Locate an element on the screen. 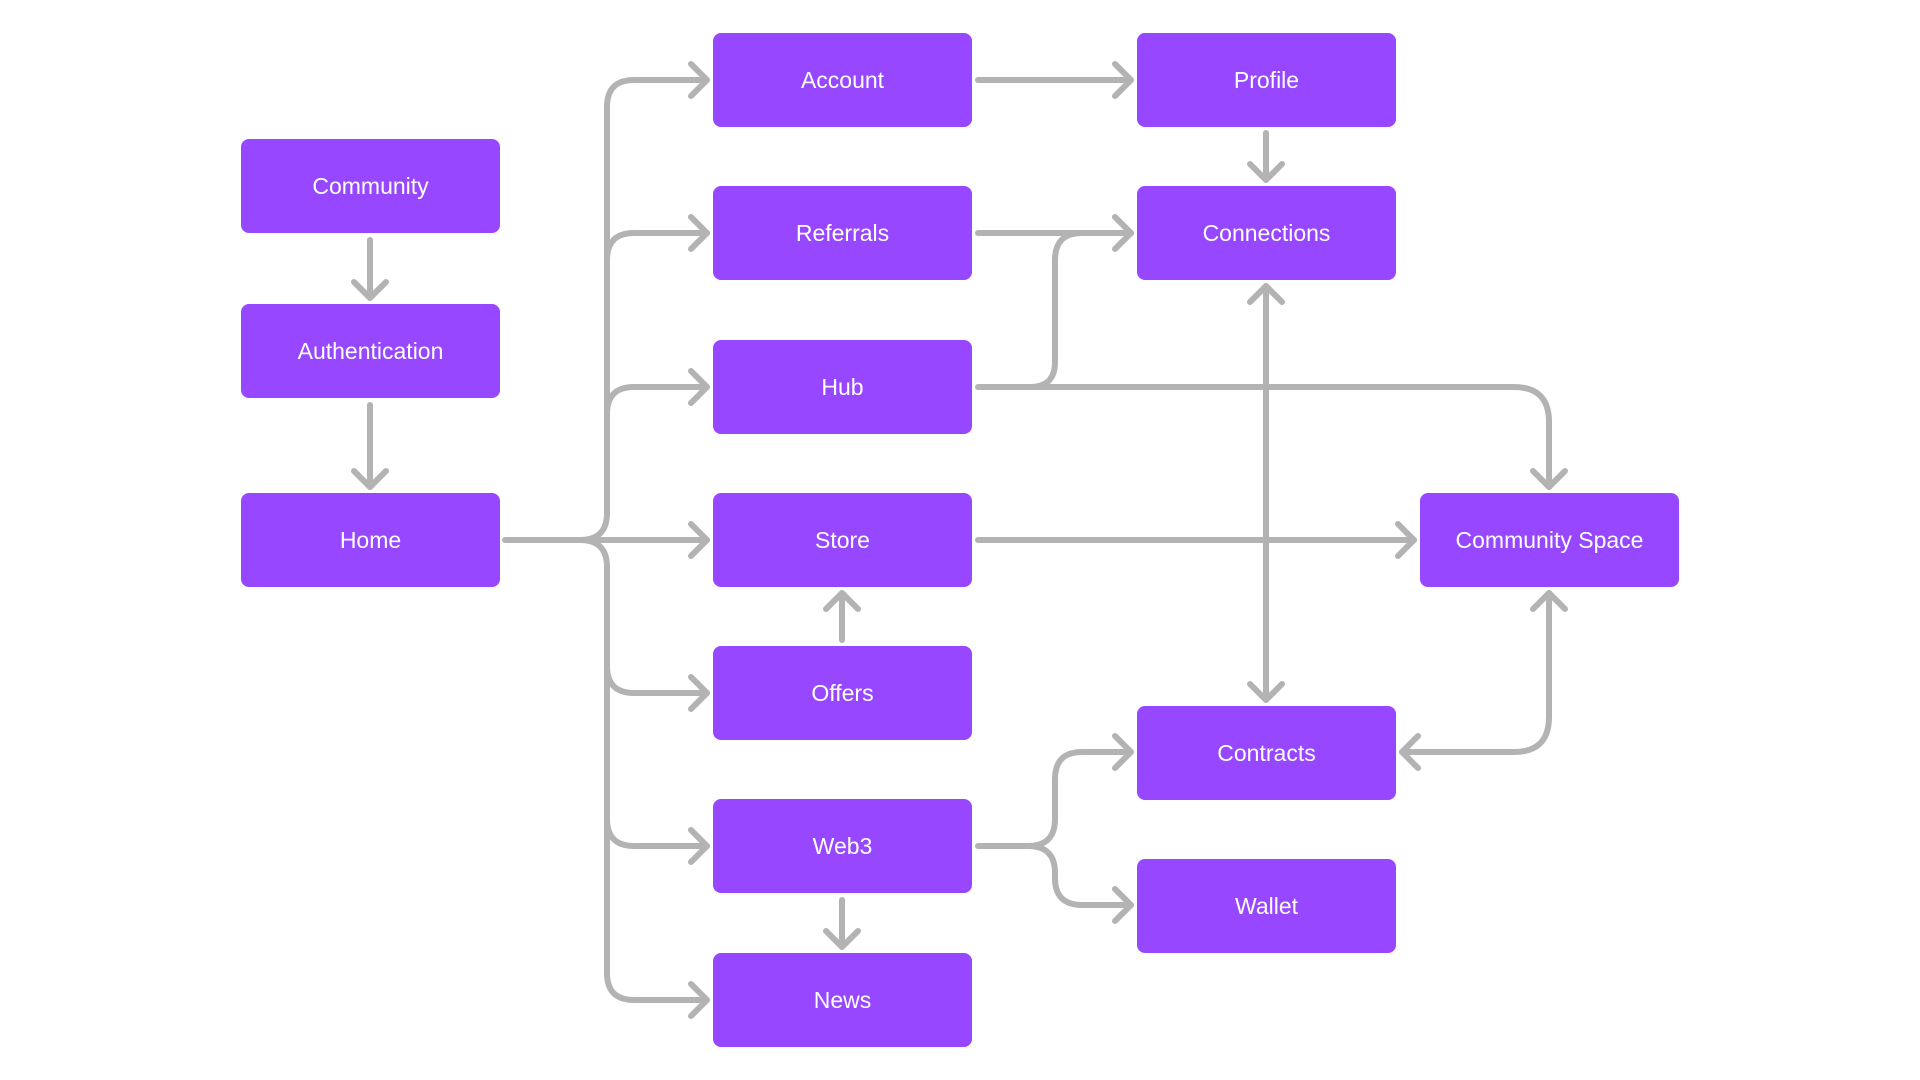  node-label: News is located at coordinates (842, 999).